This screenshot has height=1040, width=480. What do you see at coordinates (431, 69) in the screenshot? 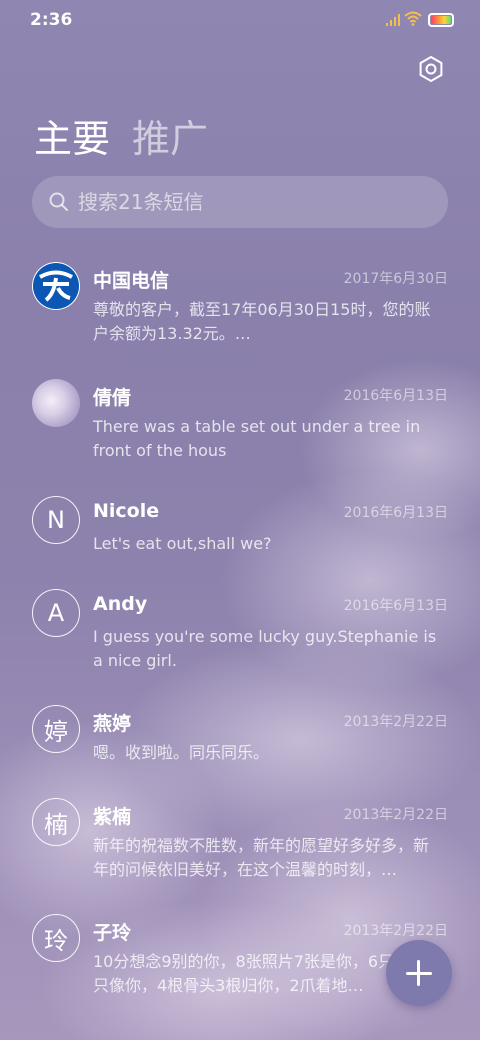
I see `settings-gear-icon` at bounding box center [431, 69].